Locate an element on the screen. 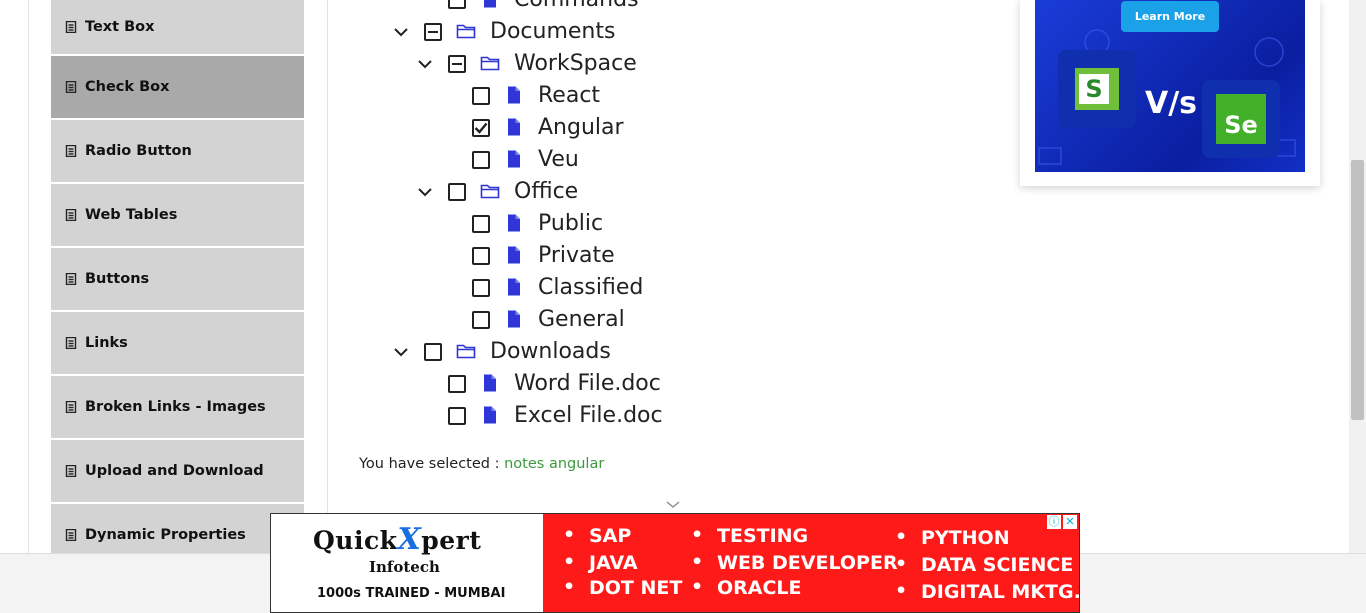 The image size is (1366, 613). ad-course-item: DIGITAL MKTG. is located at coordinates (988, 591).